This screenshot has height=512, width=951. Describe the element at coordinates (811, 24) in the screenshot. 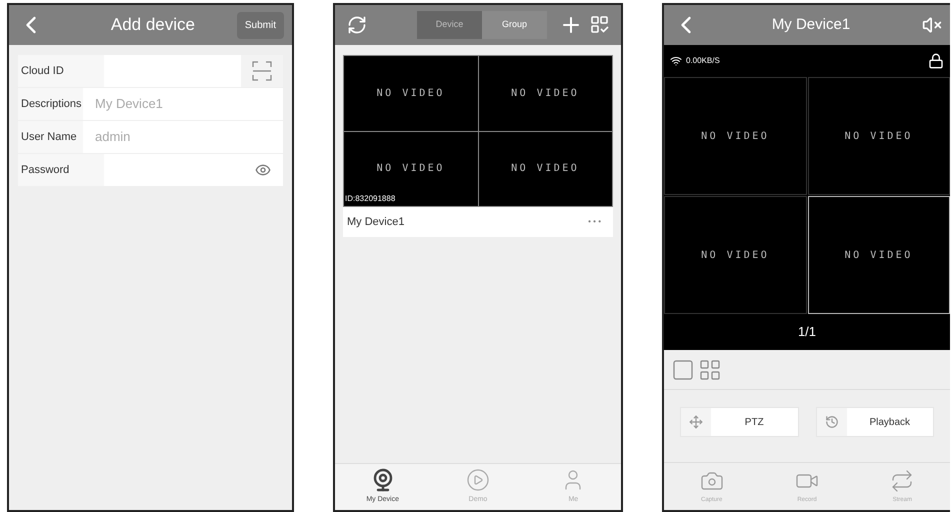

I see `screen-title: My Device1` at that location.